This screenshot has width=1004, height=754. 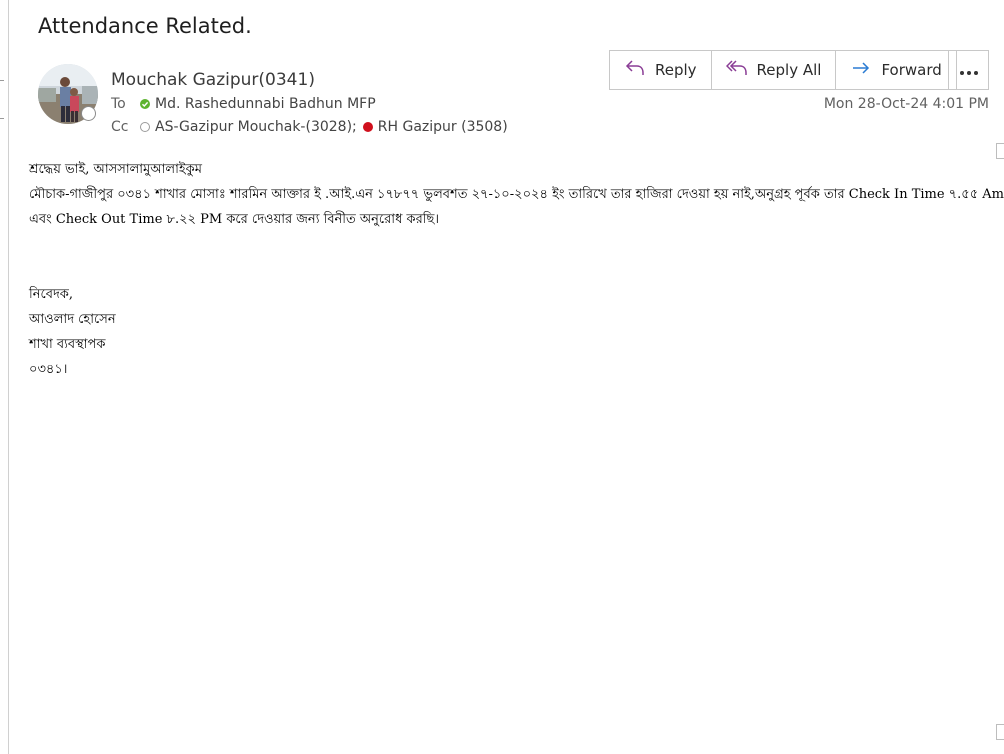 I want to click on forward-button: Forward, so click(x=895, y=70).